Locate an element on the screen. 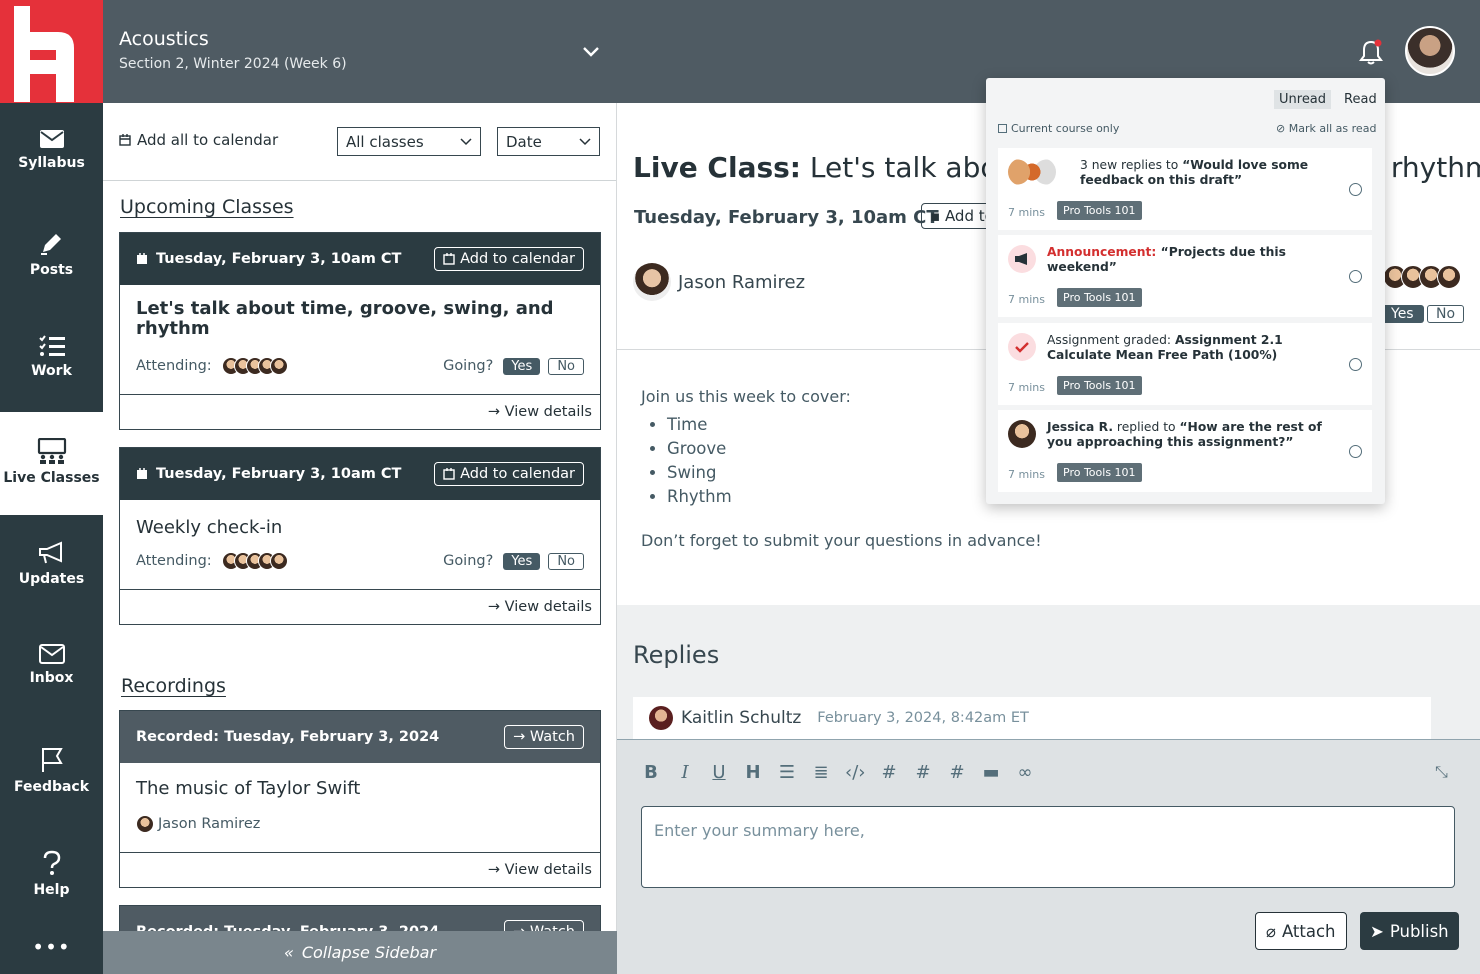 The image size is (1480, 974). envelope-icon is located at coordinates (51, 654).